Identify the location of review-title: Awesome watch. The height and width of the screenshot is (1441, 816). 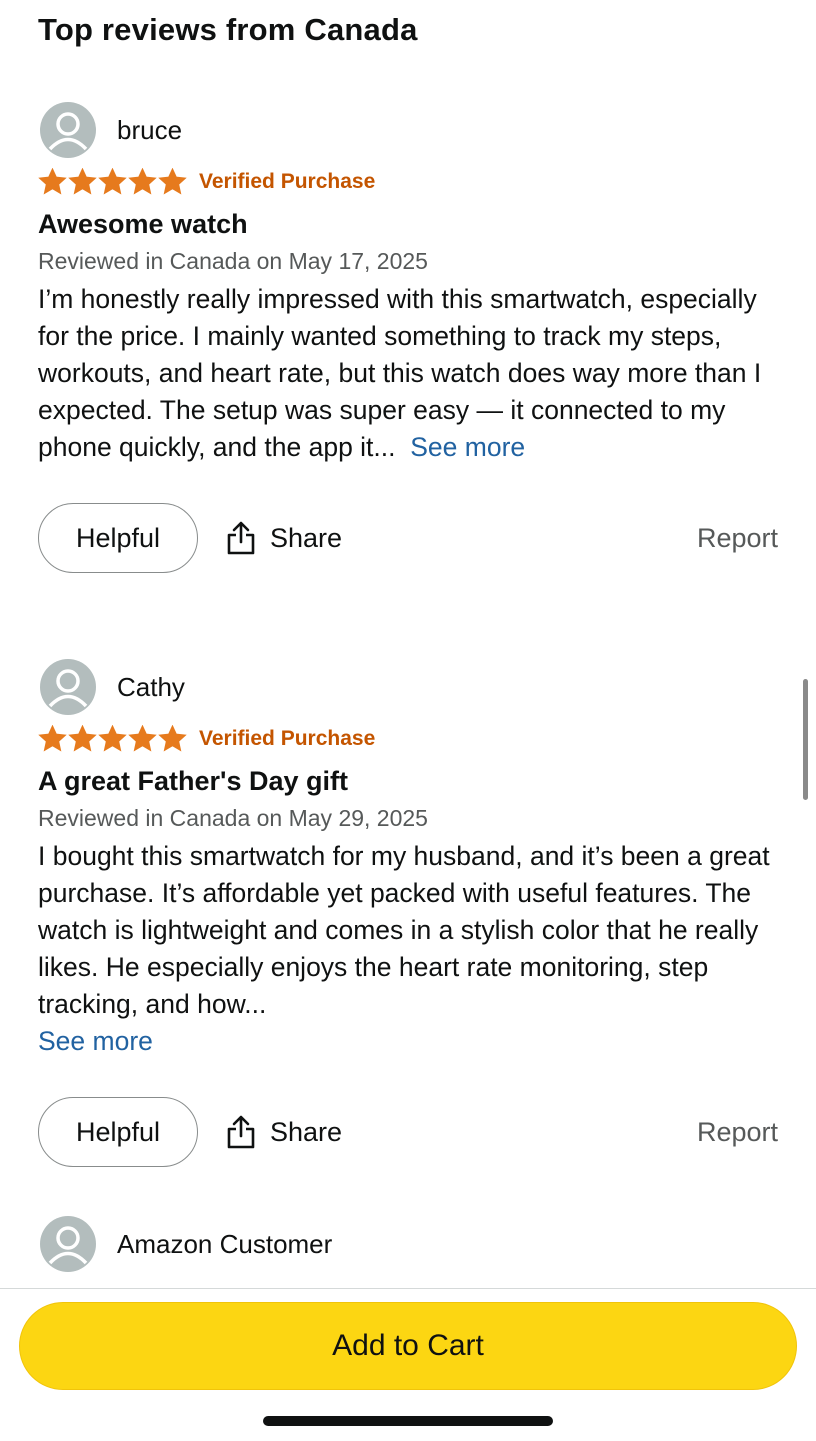
(143, 224).